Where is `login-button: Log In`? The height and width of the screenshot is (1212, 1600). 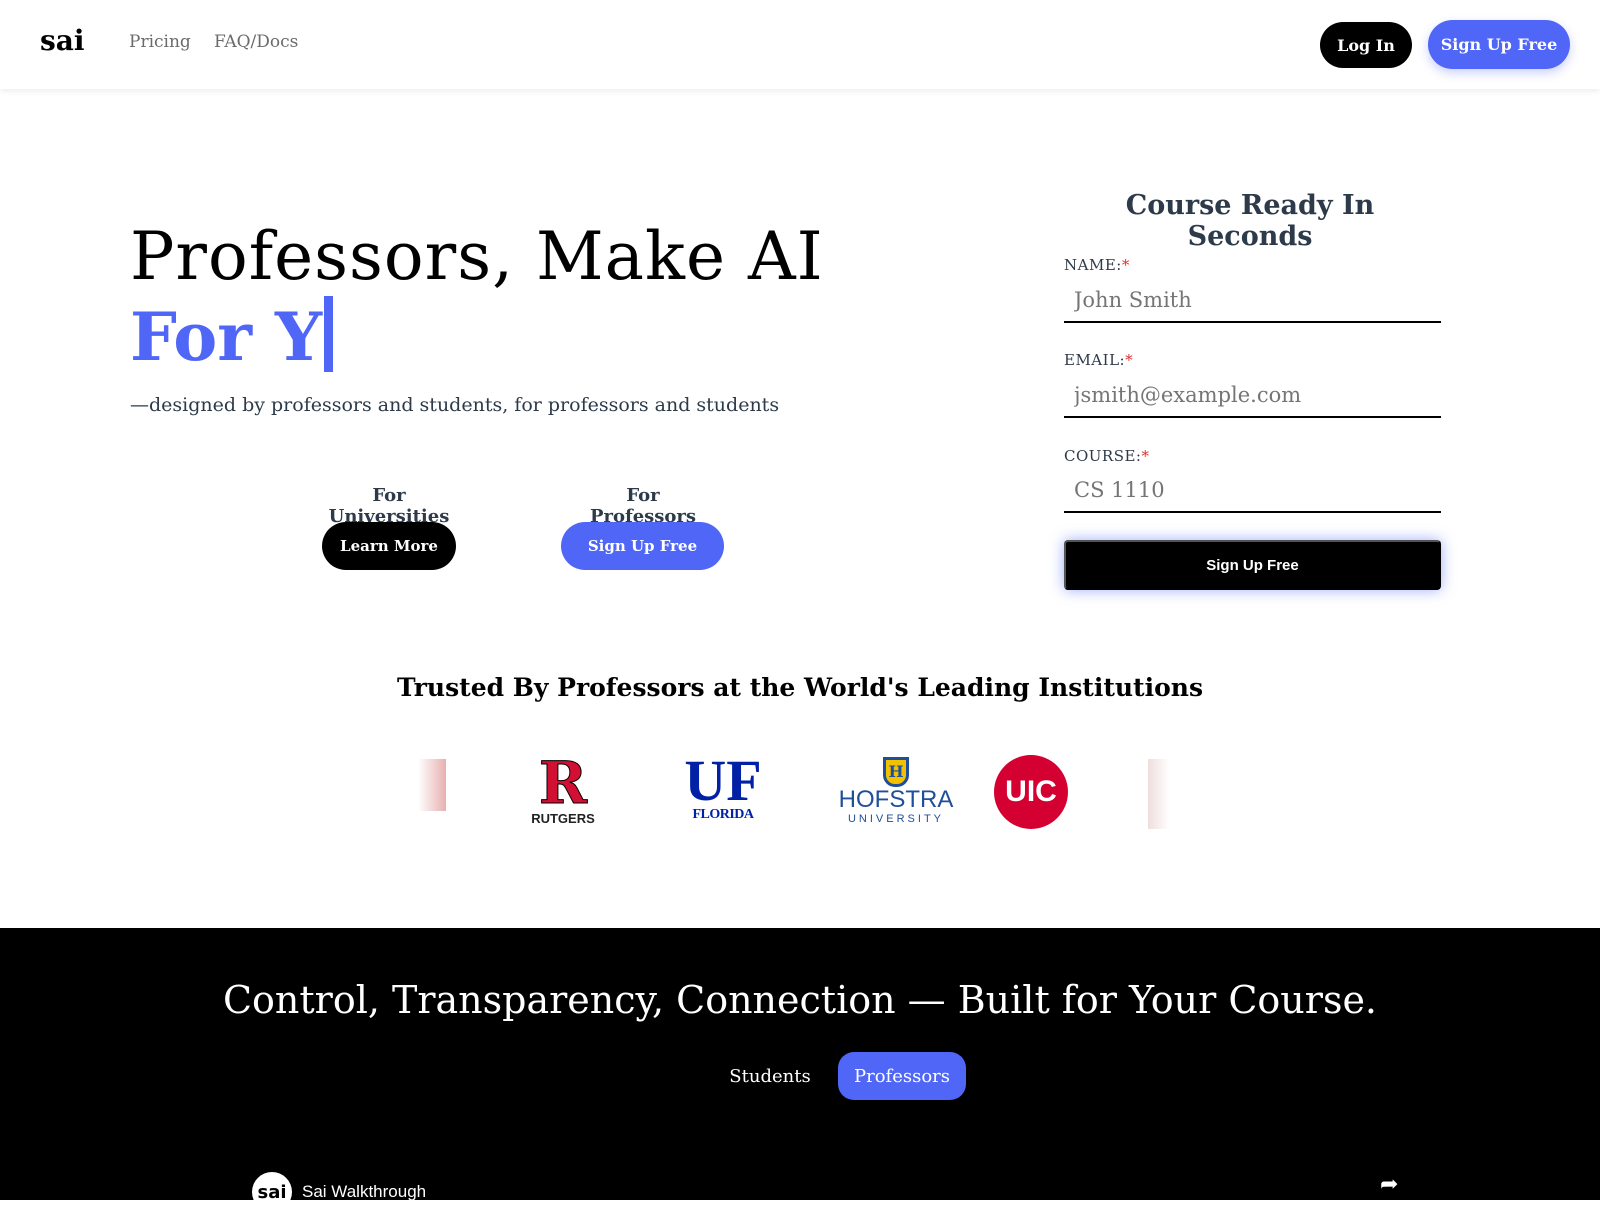
login-button: Log In is located at coordinates (1366, 45).